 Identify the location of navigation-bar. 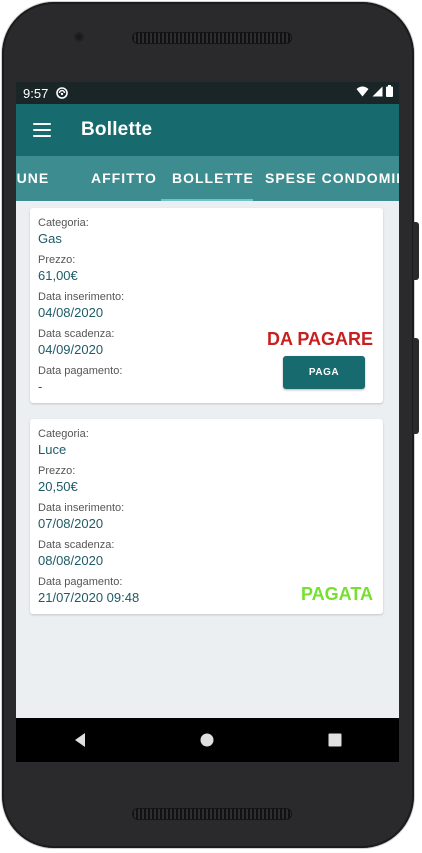
(207, 740).